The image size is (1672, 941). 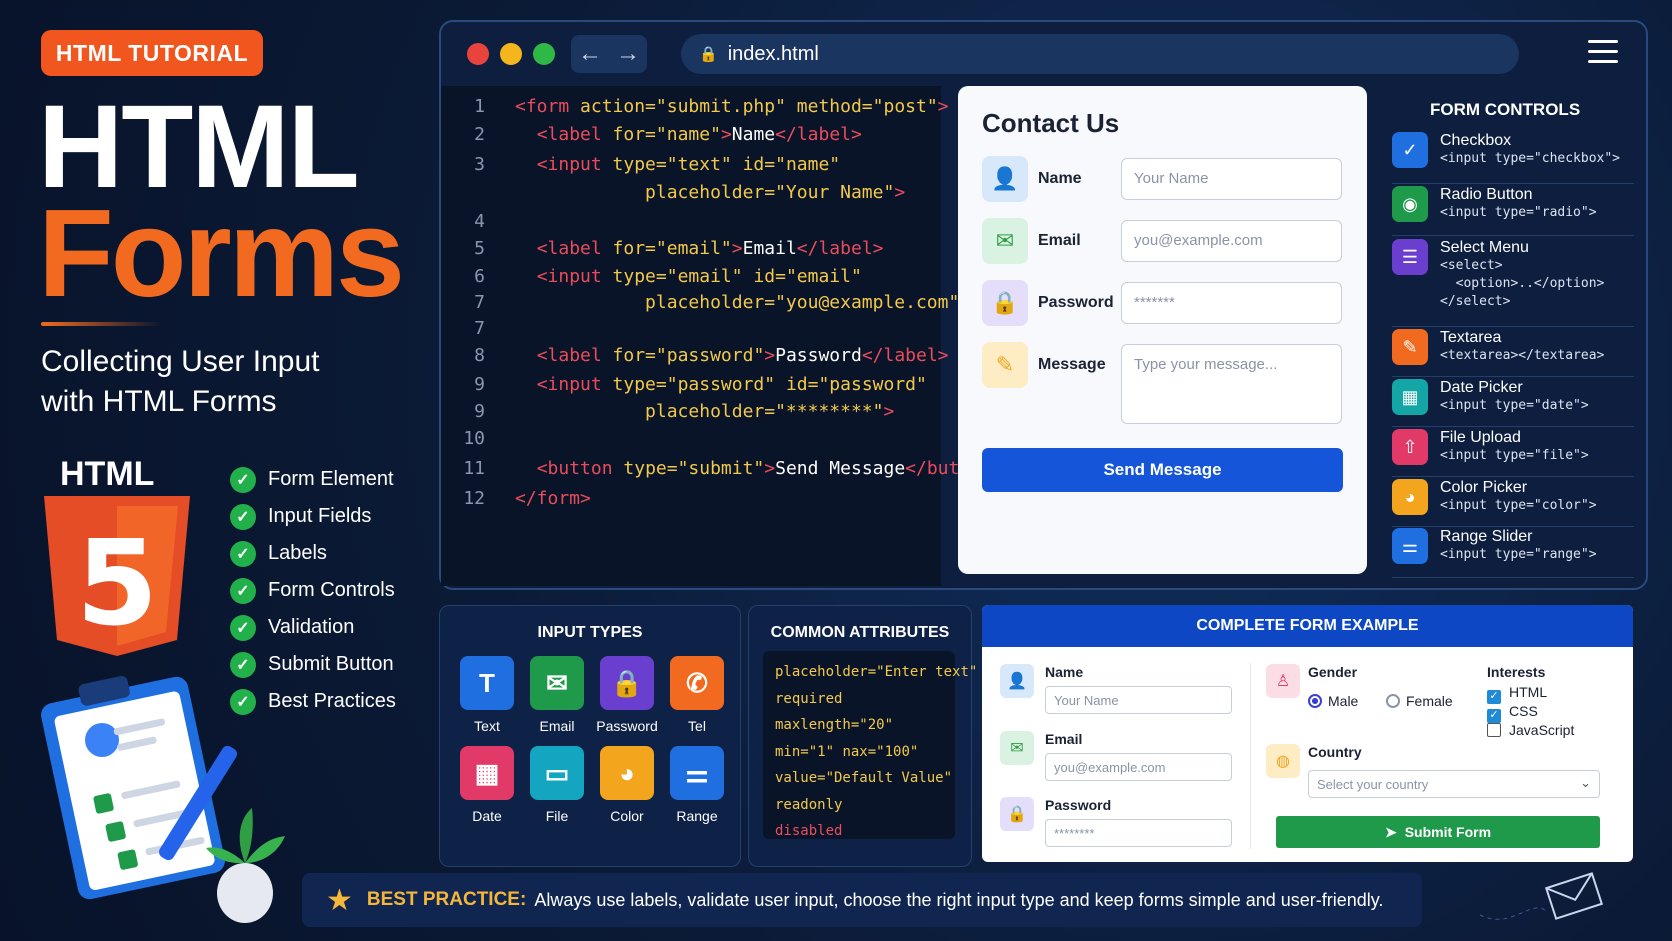 I want to click on form-control-code: <input type="checkbox">, so click(x=1530, y=158).